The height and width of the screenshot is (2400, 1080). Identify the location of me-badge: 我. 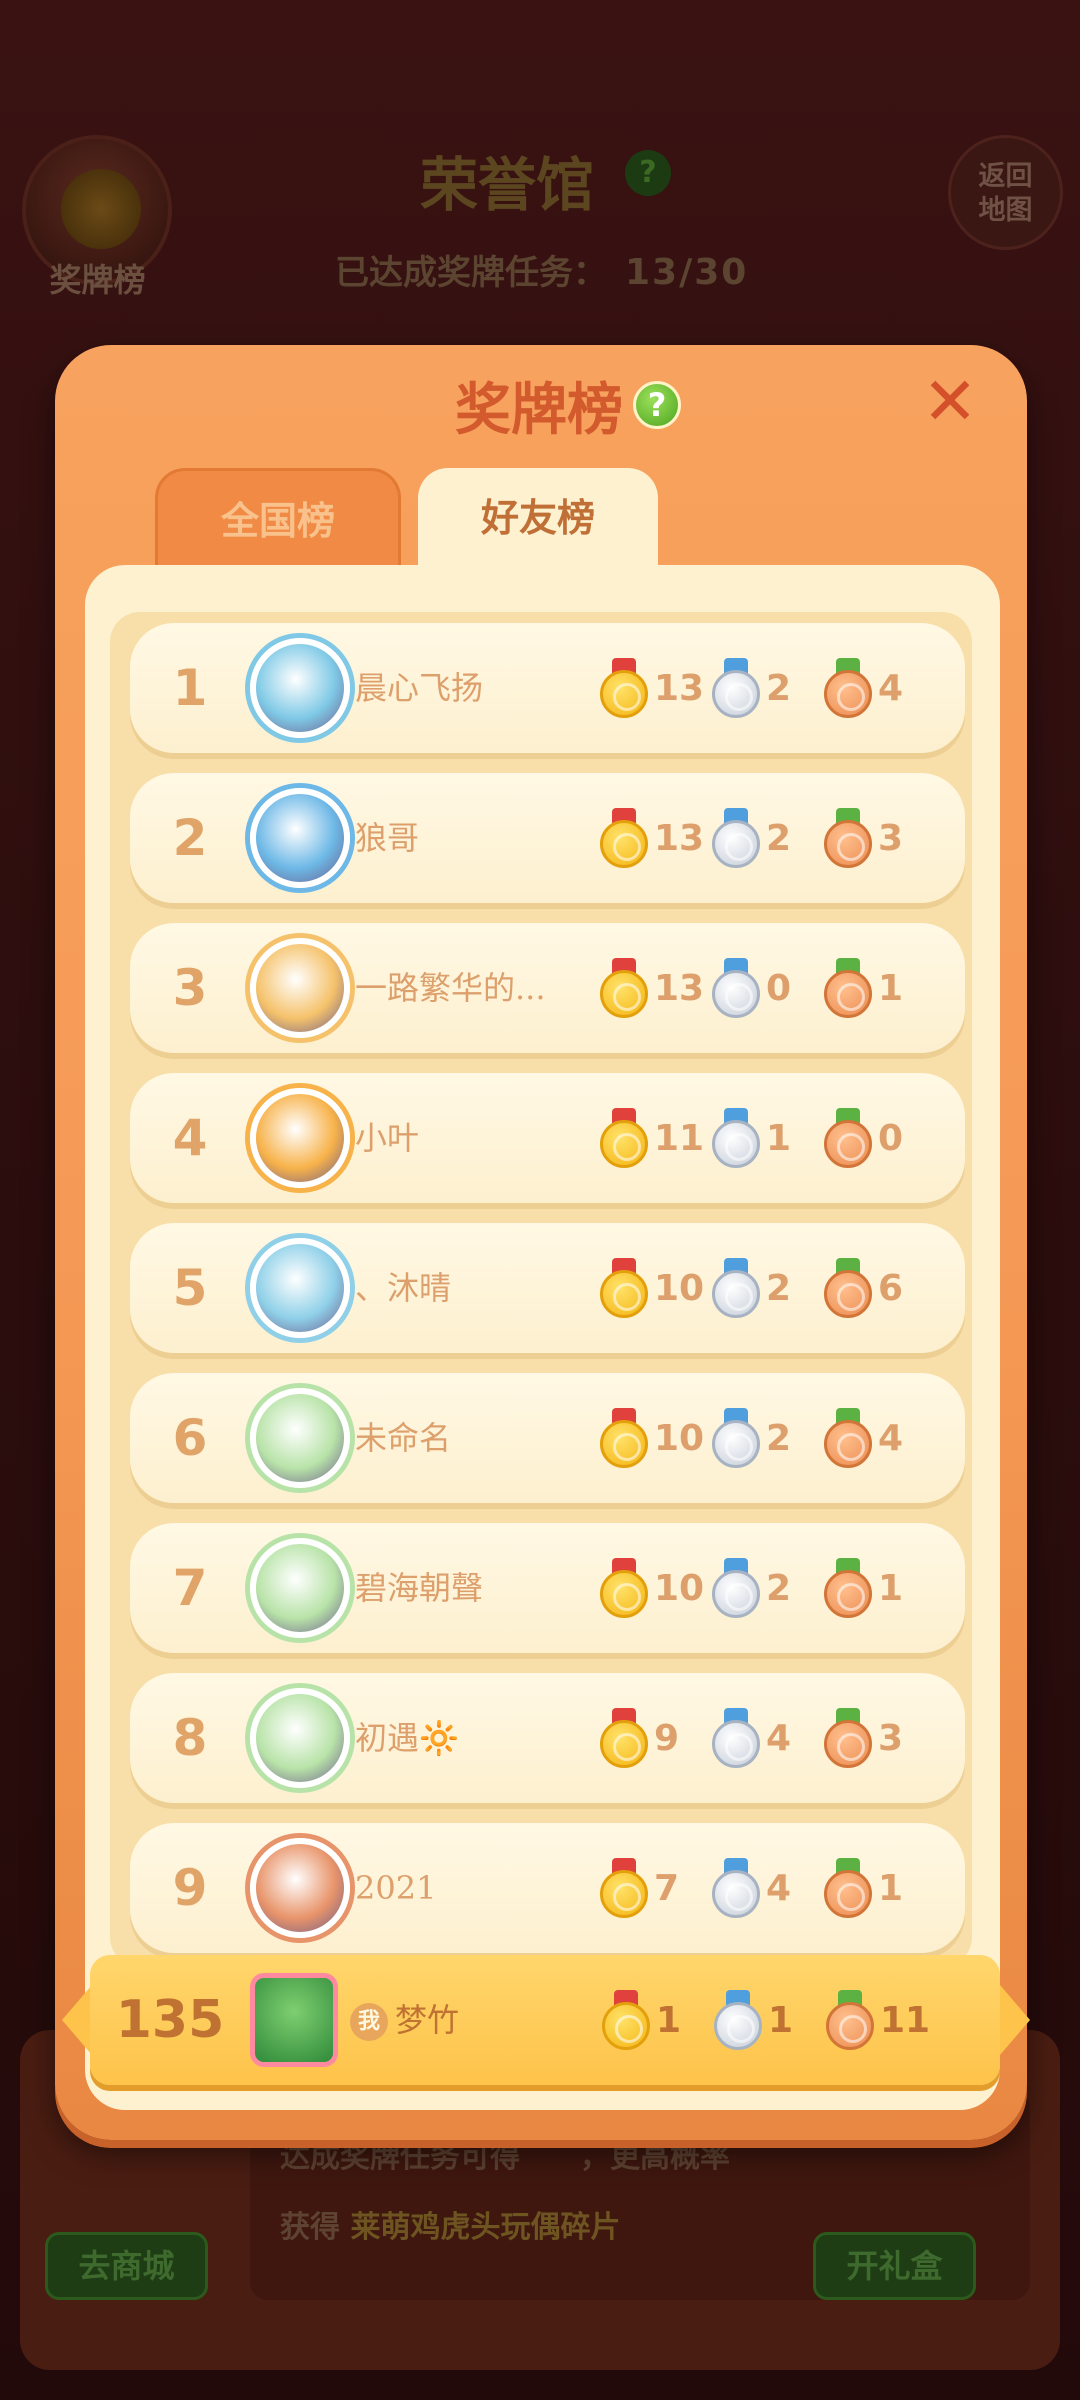
(369, 2022).